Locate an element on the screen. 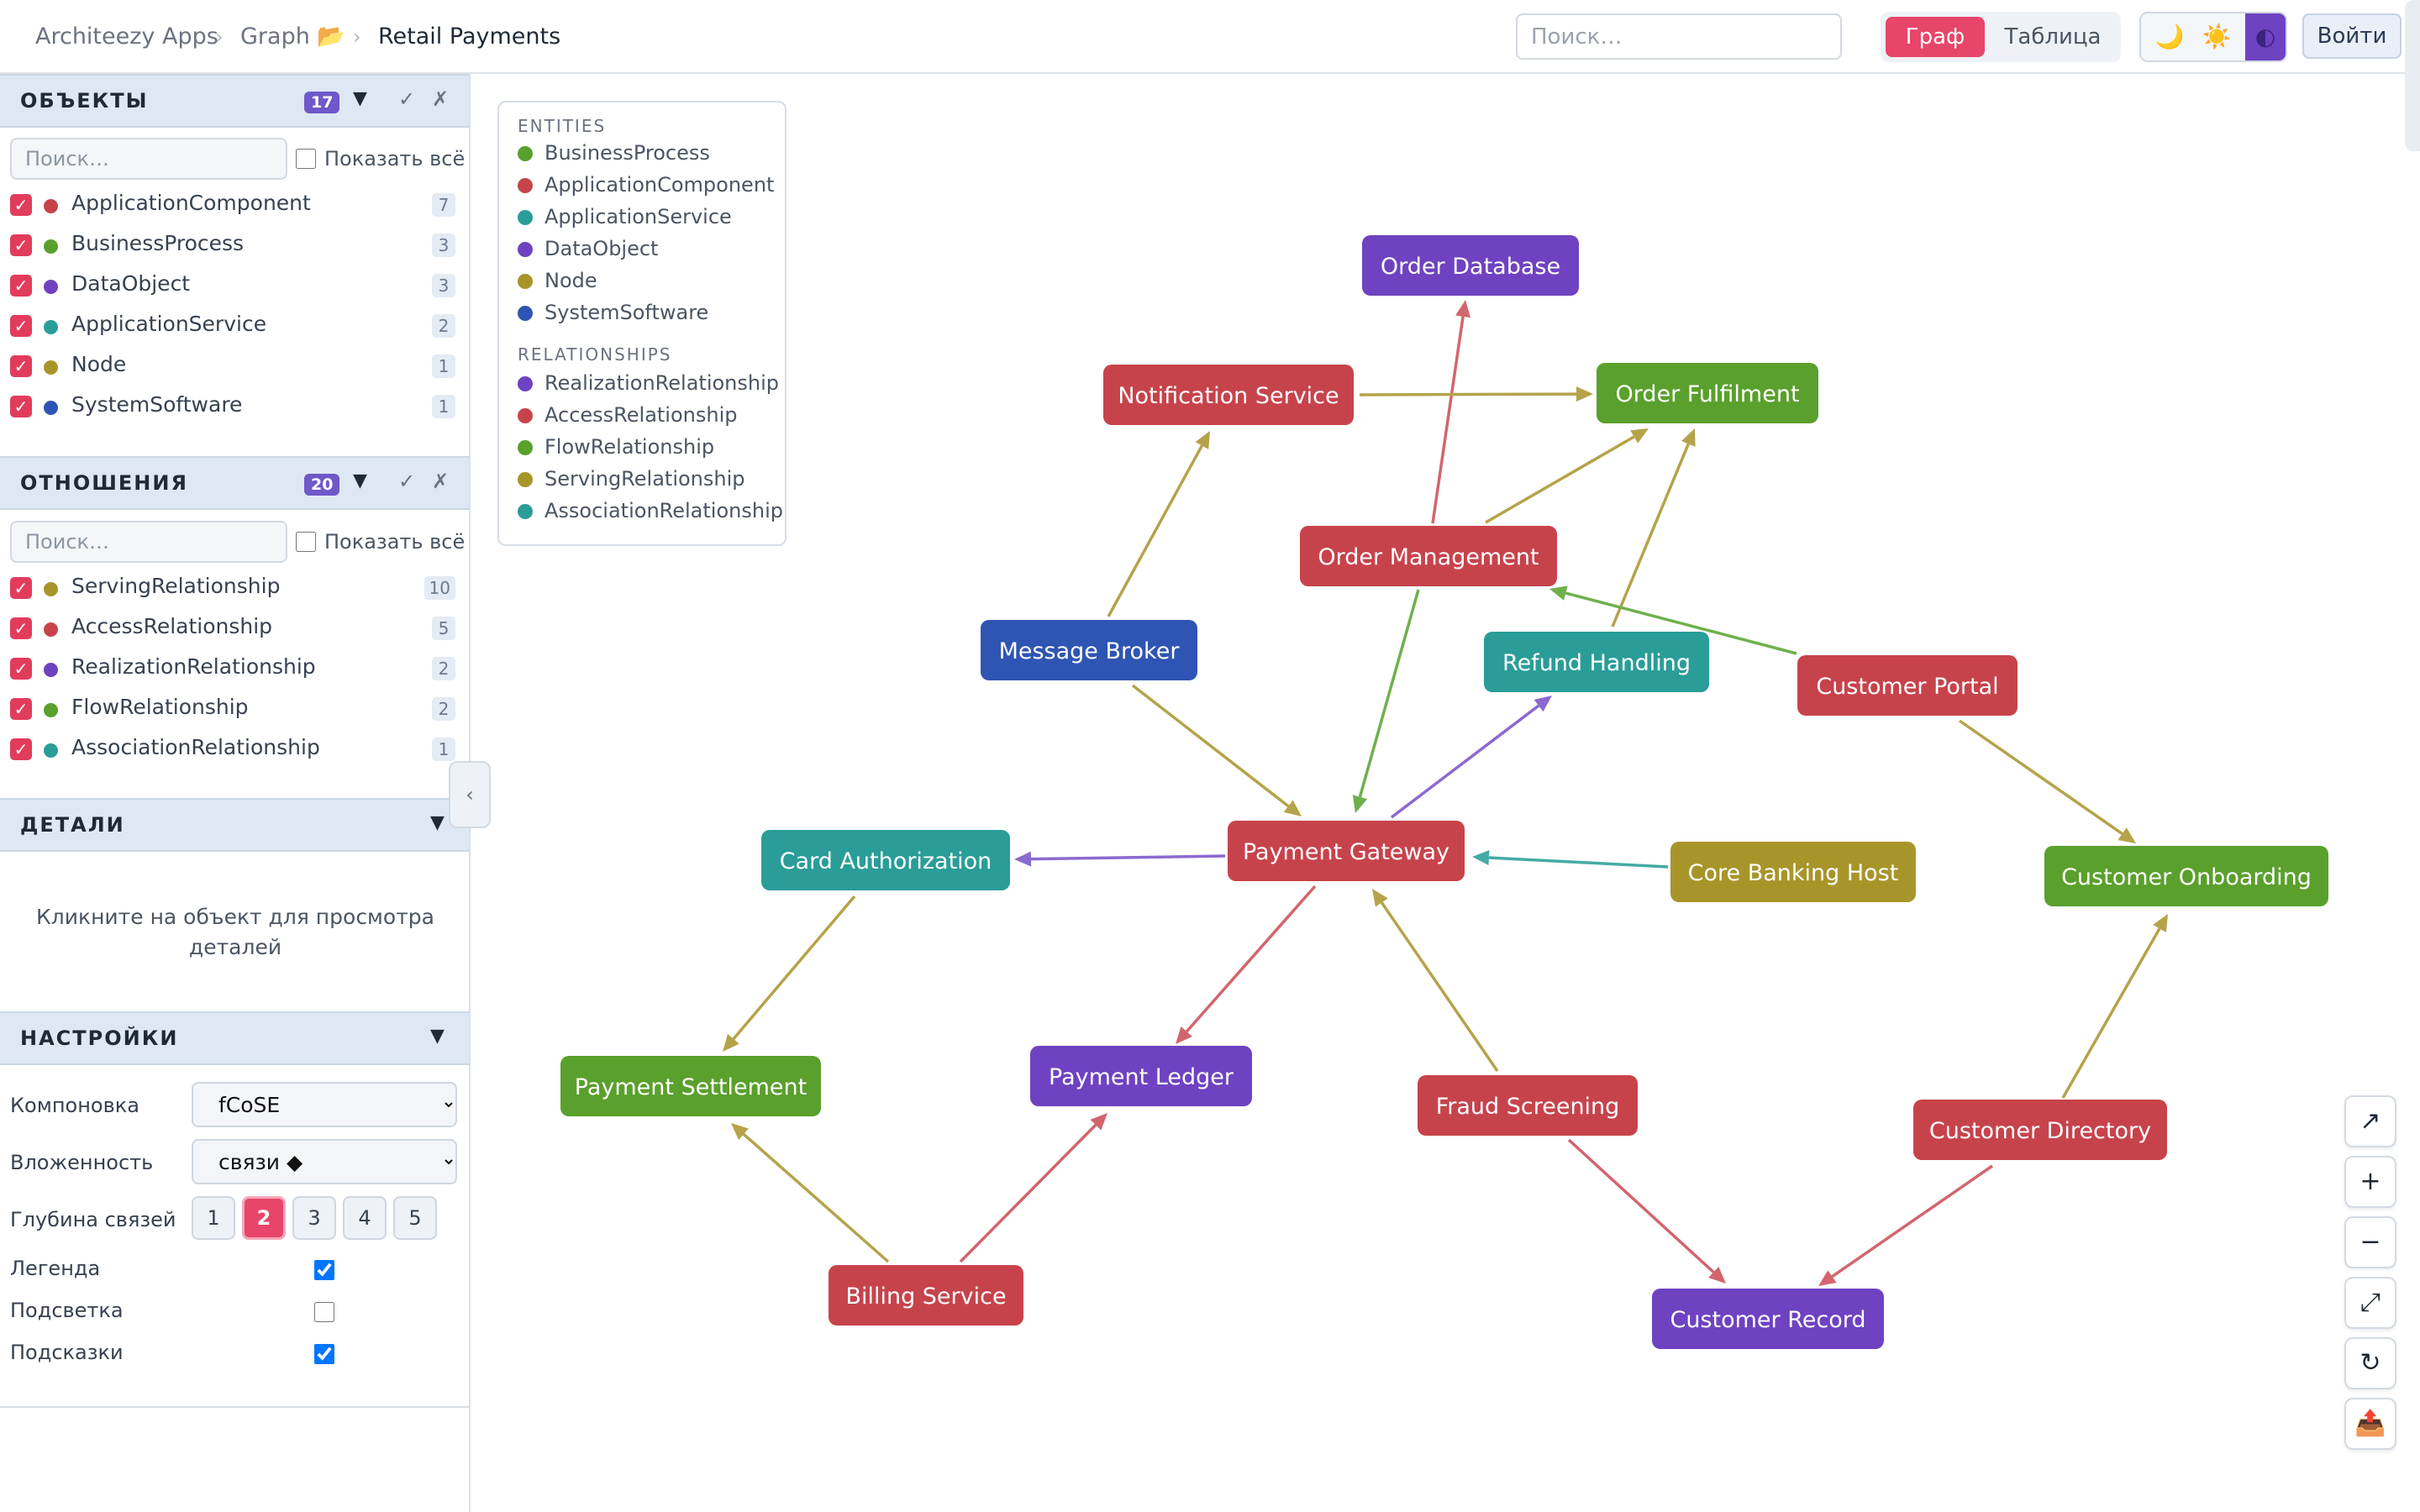 The height and width of the screenshot is (1512, 2420). zoom-in-button: + is located at coordinates (2370, 1182).